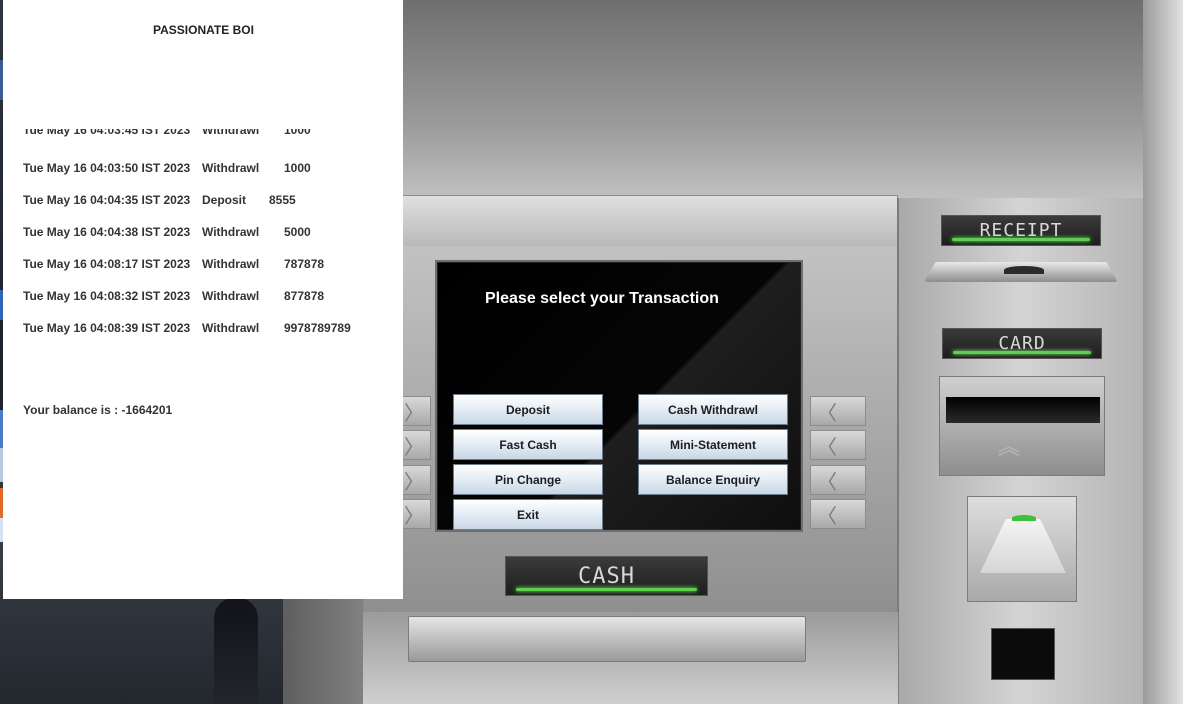  Describe the element at coordinates (838, 445) in the screenshot. I see `right-side-key-2: 〈` at that location.